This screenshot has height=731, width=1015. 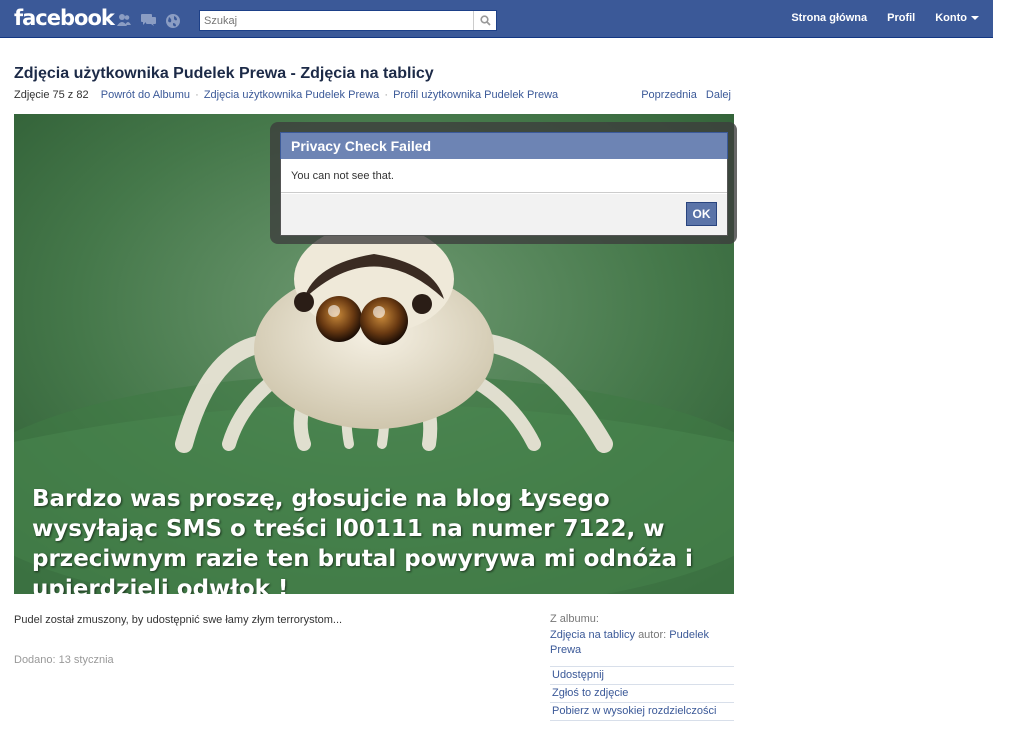 What do you see at coordinates (504, 145) in the screenshot?
I see `dialog-title: Privacy Check Failed` at bounding box center [504, 145].